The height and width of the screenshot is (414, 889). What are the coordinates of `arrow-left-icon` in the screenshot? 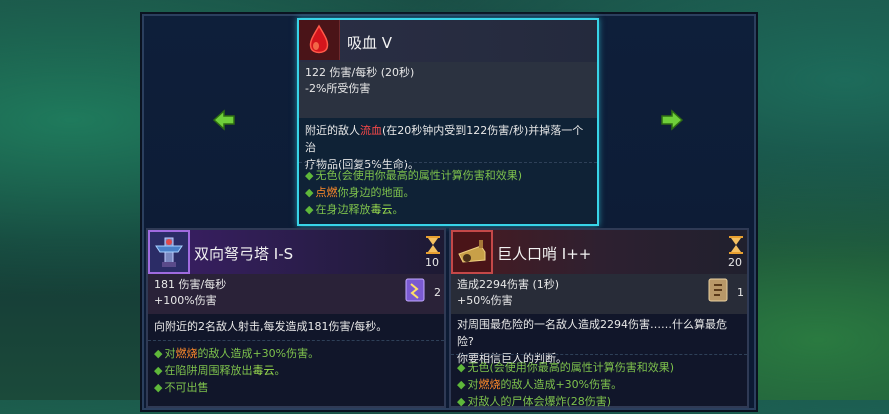 It's located at (224, 120).